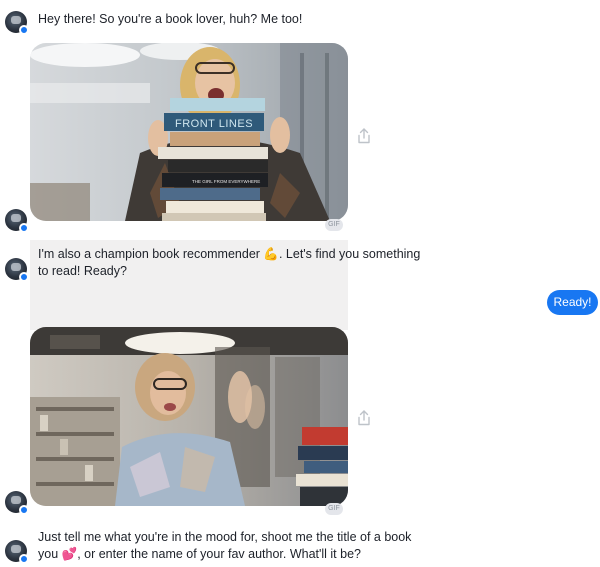 The image size is (600, 567). I want to click on book-title-front-lines: FRONT LINES, so click(214, 124).